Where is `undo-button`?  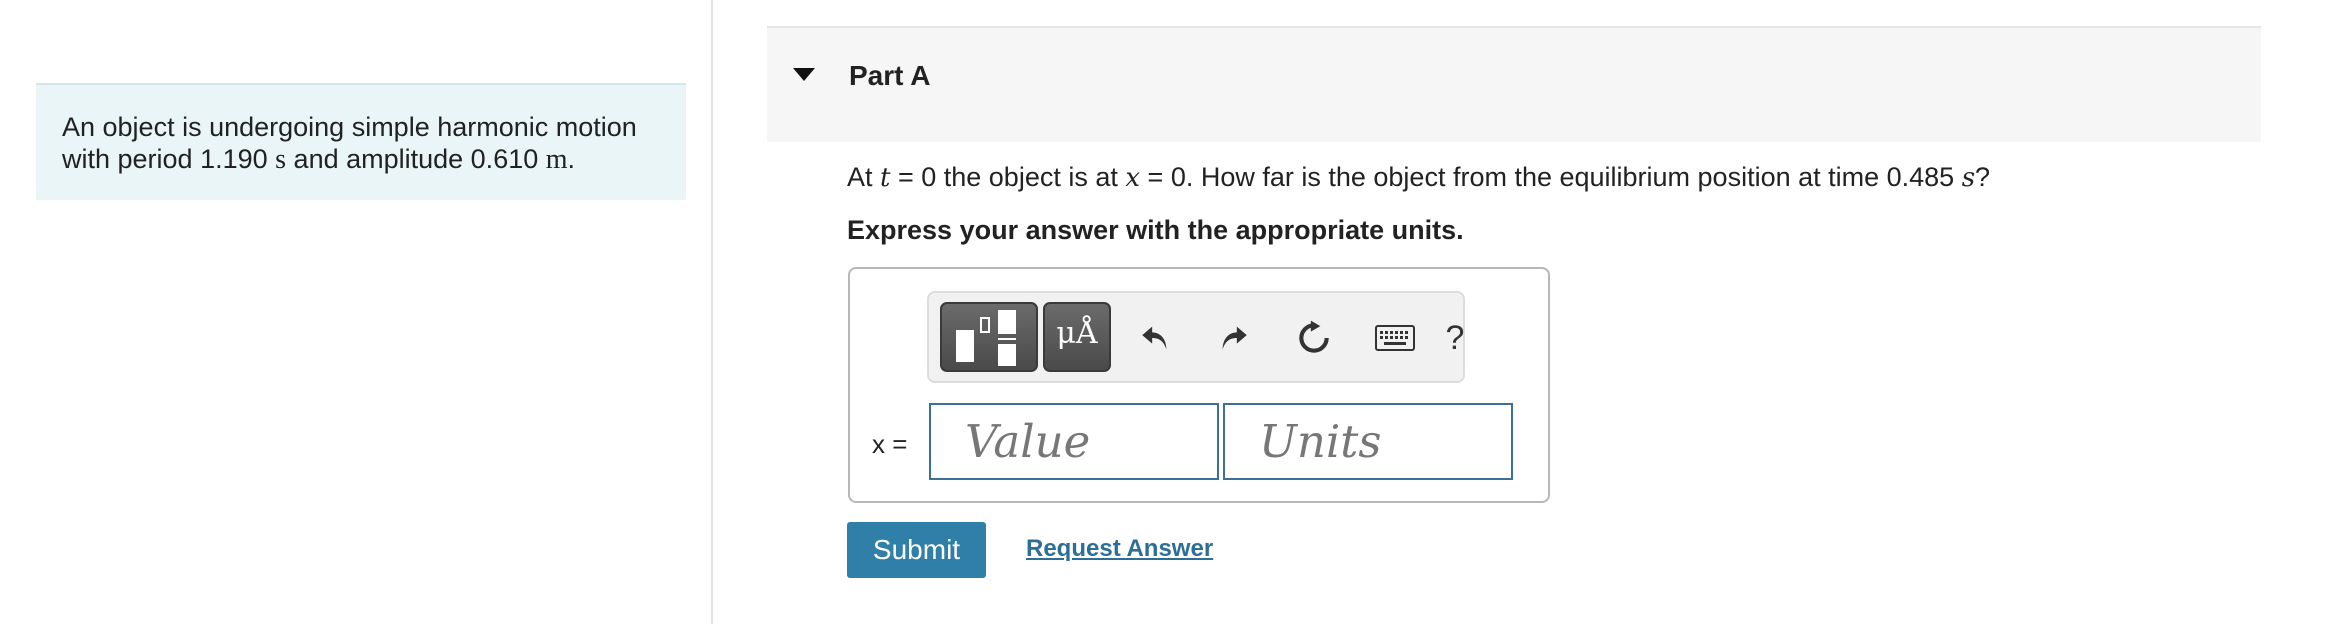 undo-button is located at coordinates (1155, 338).